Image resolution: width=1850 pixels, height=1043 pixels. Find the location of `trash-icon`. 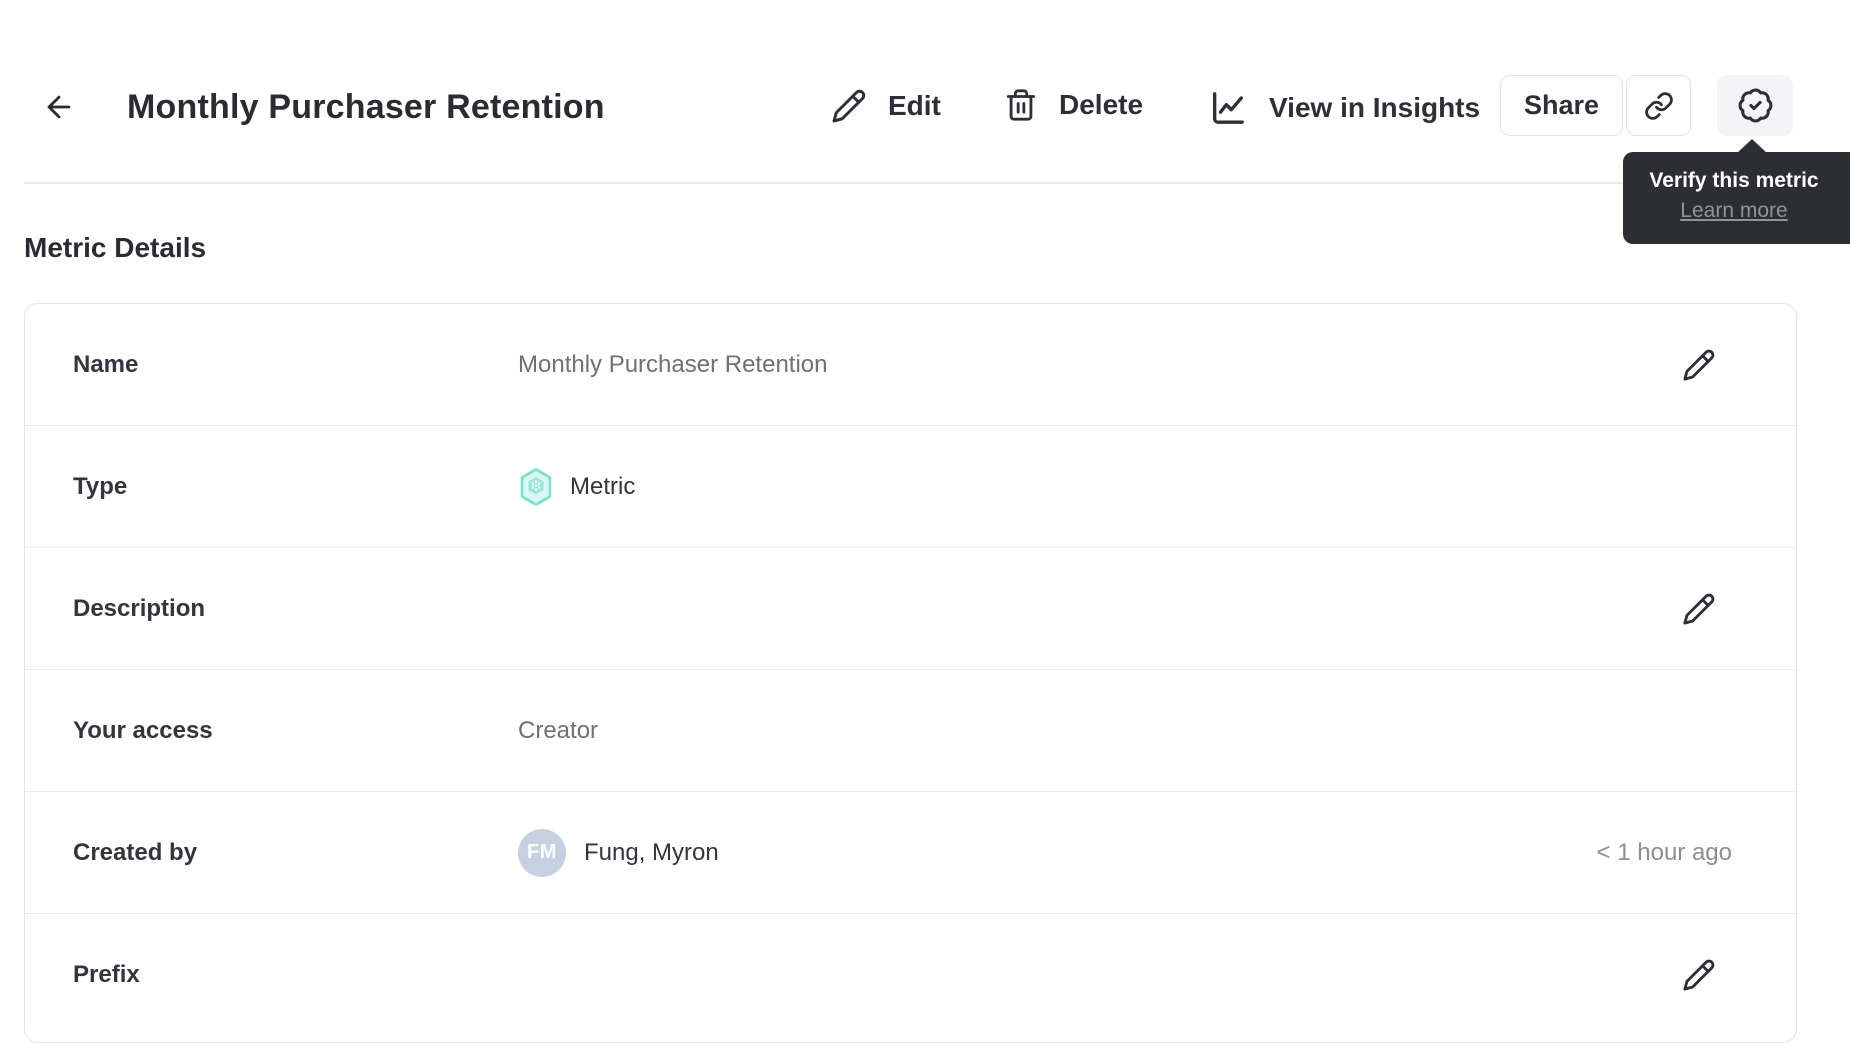

trash-icon is located at coordinates (1021, 105).